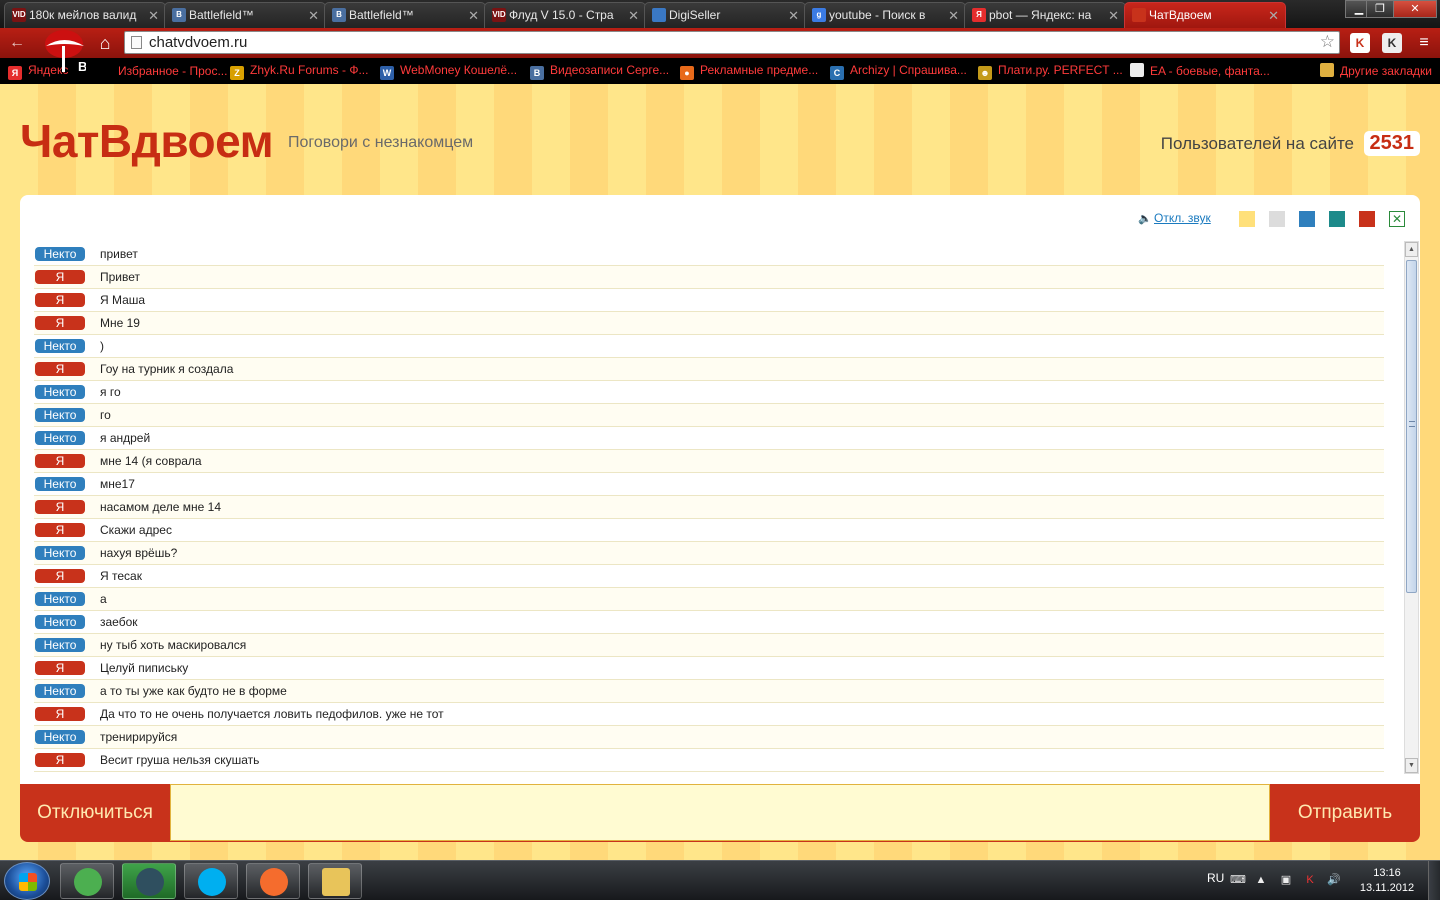 This screenshot has height=900, width=1440. What do you see at coordinates (1345, 813) in the screenshot?
I see `send-button: Отправить` at bounding box center [1345, 813].